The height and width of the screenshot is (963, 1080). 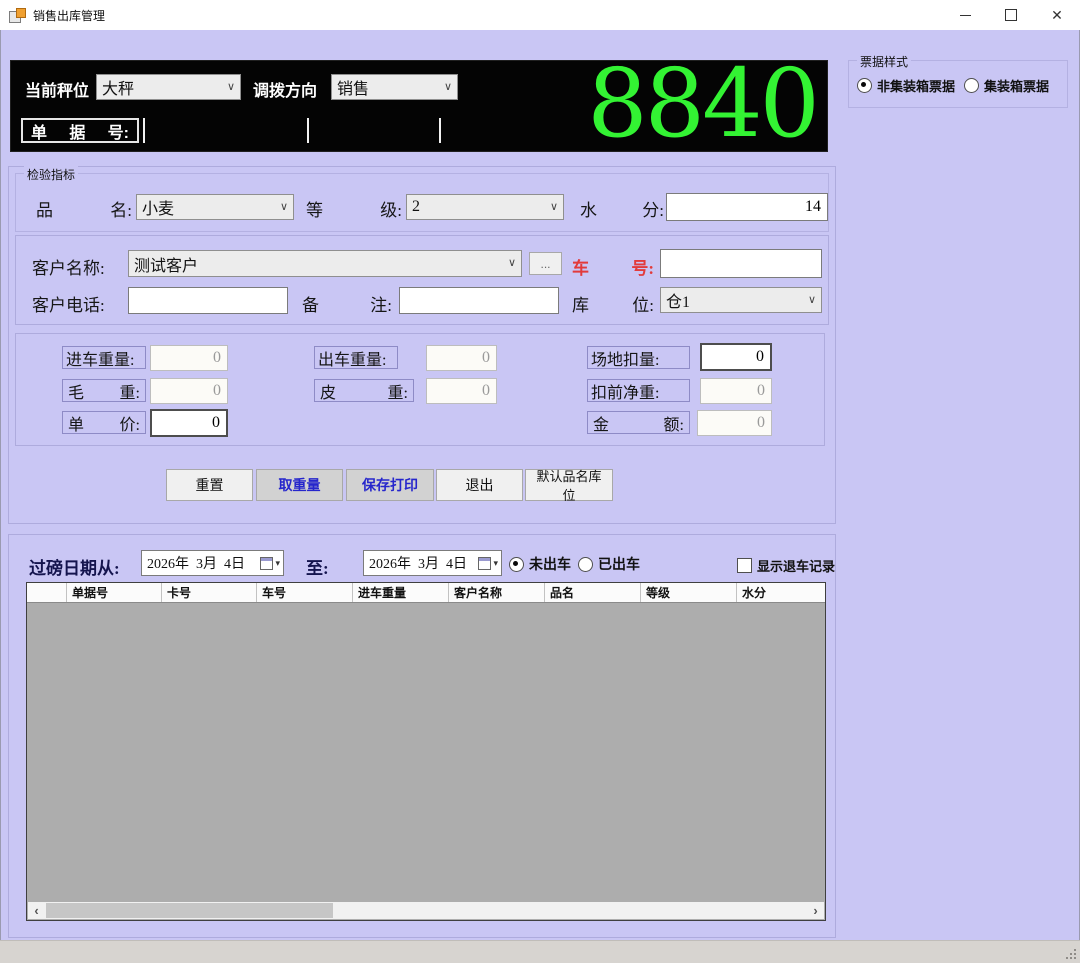 I want to click on column-header: 卡号, so click(x=209, y=592).